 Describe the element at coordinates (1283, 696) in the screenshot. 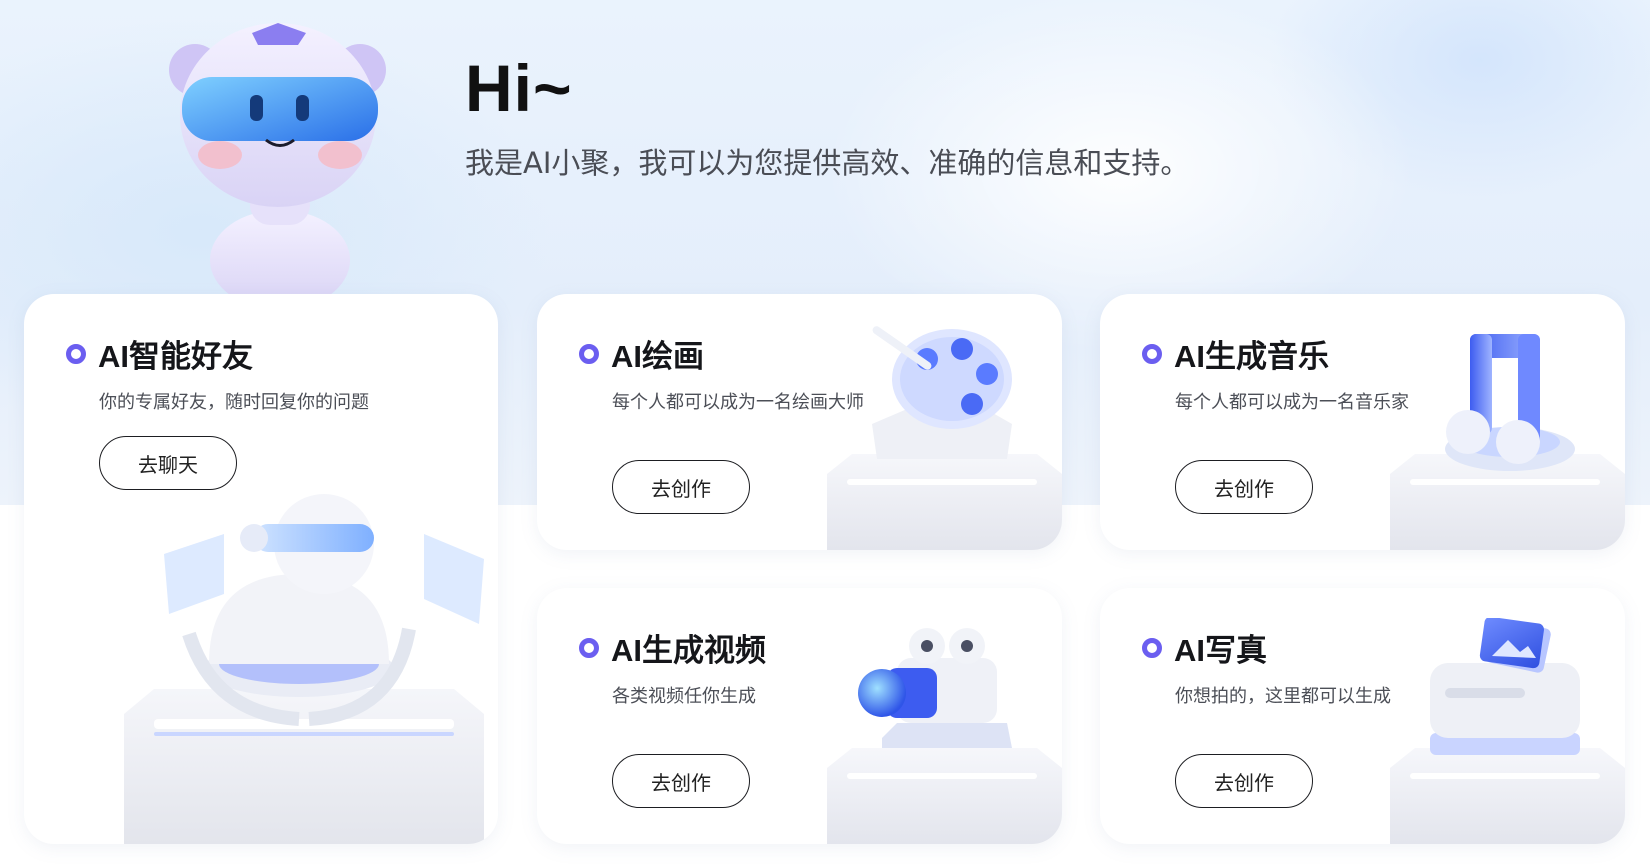

I see `card-description: 你想拍的，这里都可以生成` at that location.